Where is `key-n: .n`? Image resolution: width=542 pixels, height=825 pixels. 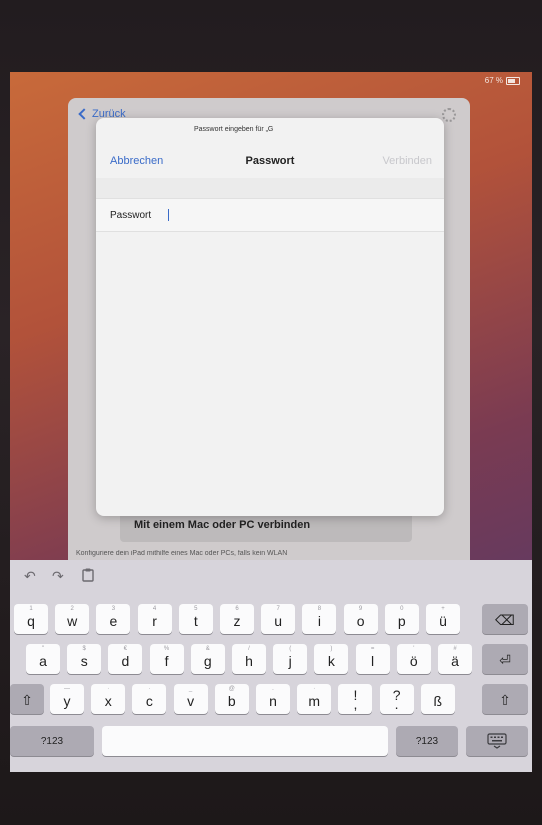 key-n: .n is located at coordinates (273, 699).